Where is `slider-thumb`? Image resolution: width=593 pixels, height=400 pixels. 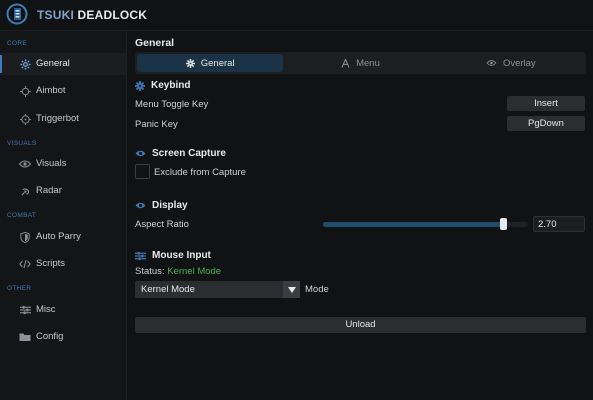 slider-thumb is located at coordinates (504, 224).